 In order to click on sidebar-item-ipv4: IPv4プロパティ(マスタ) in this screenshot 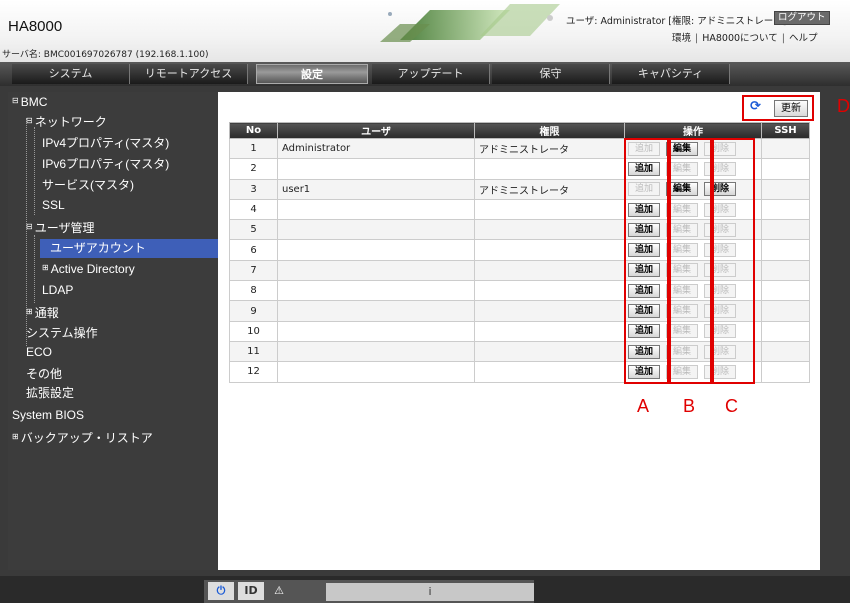, I will do `click(105, 142)`.